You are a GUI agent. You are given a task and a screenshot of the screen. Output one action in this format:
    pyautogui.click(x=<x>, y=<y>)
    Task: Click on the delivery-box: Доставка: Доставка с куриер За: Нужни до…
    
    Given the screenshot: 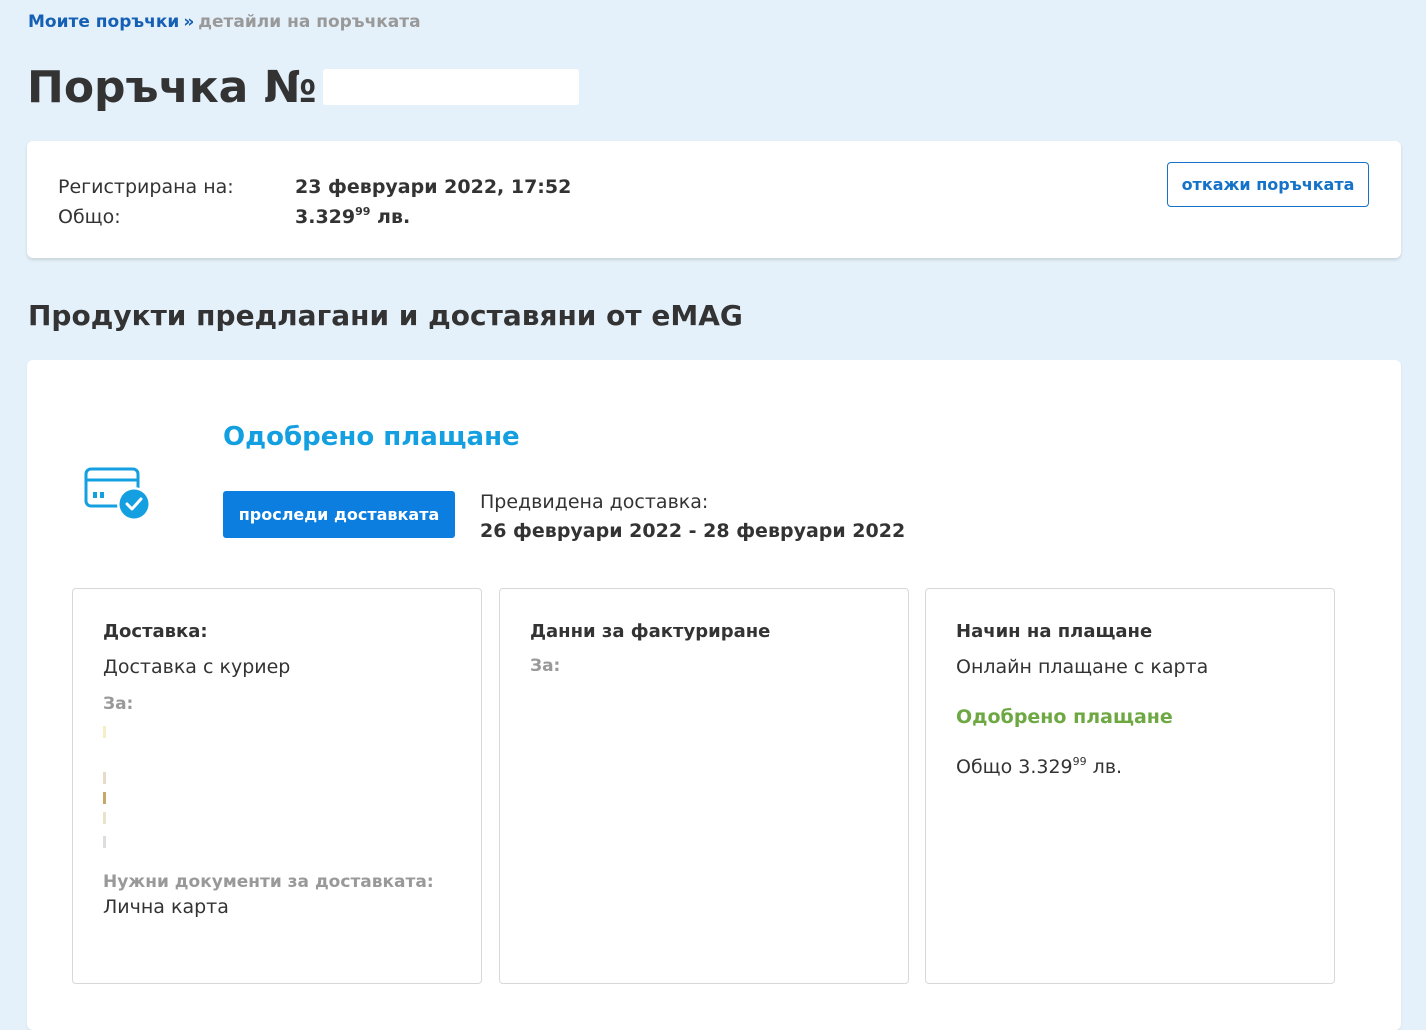 What is the action you would take?
    pyautogui.click(x=277, y=786)
    